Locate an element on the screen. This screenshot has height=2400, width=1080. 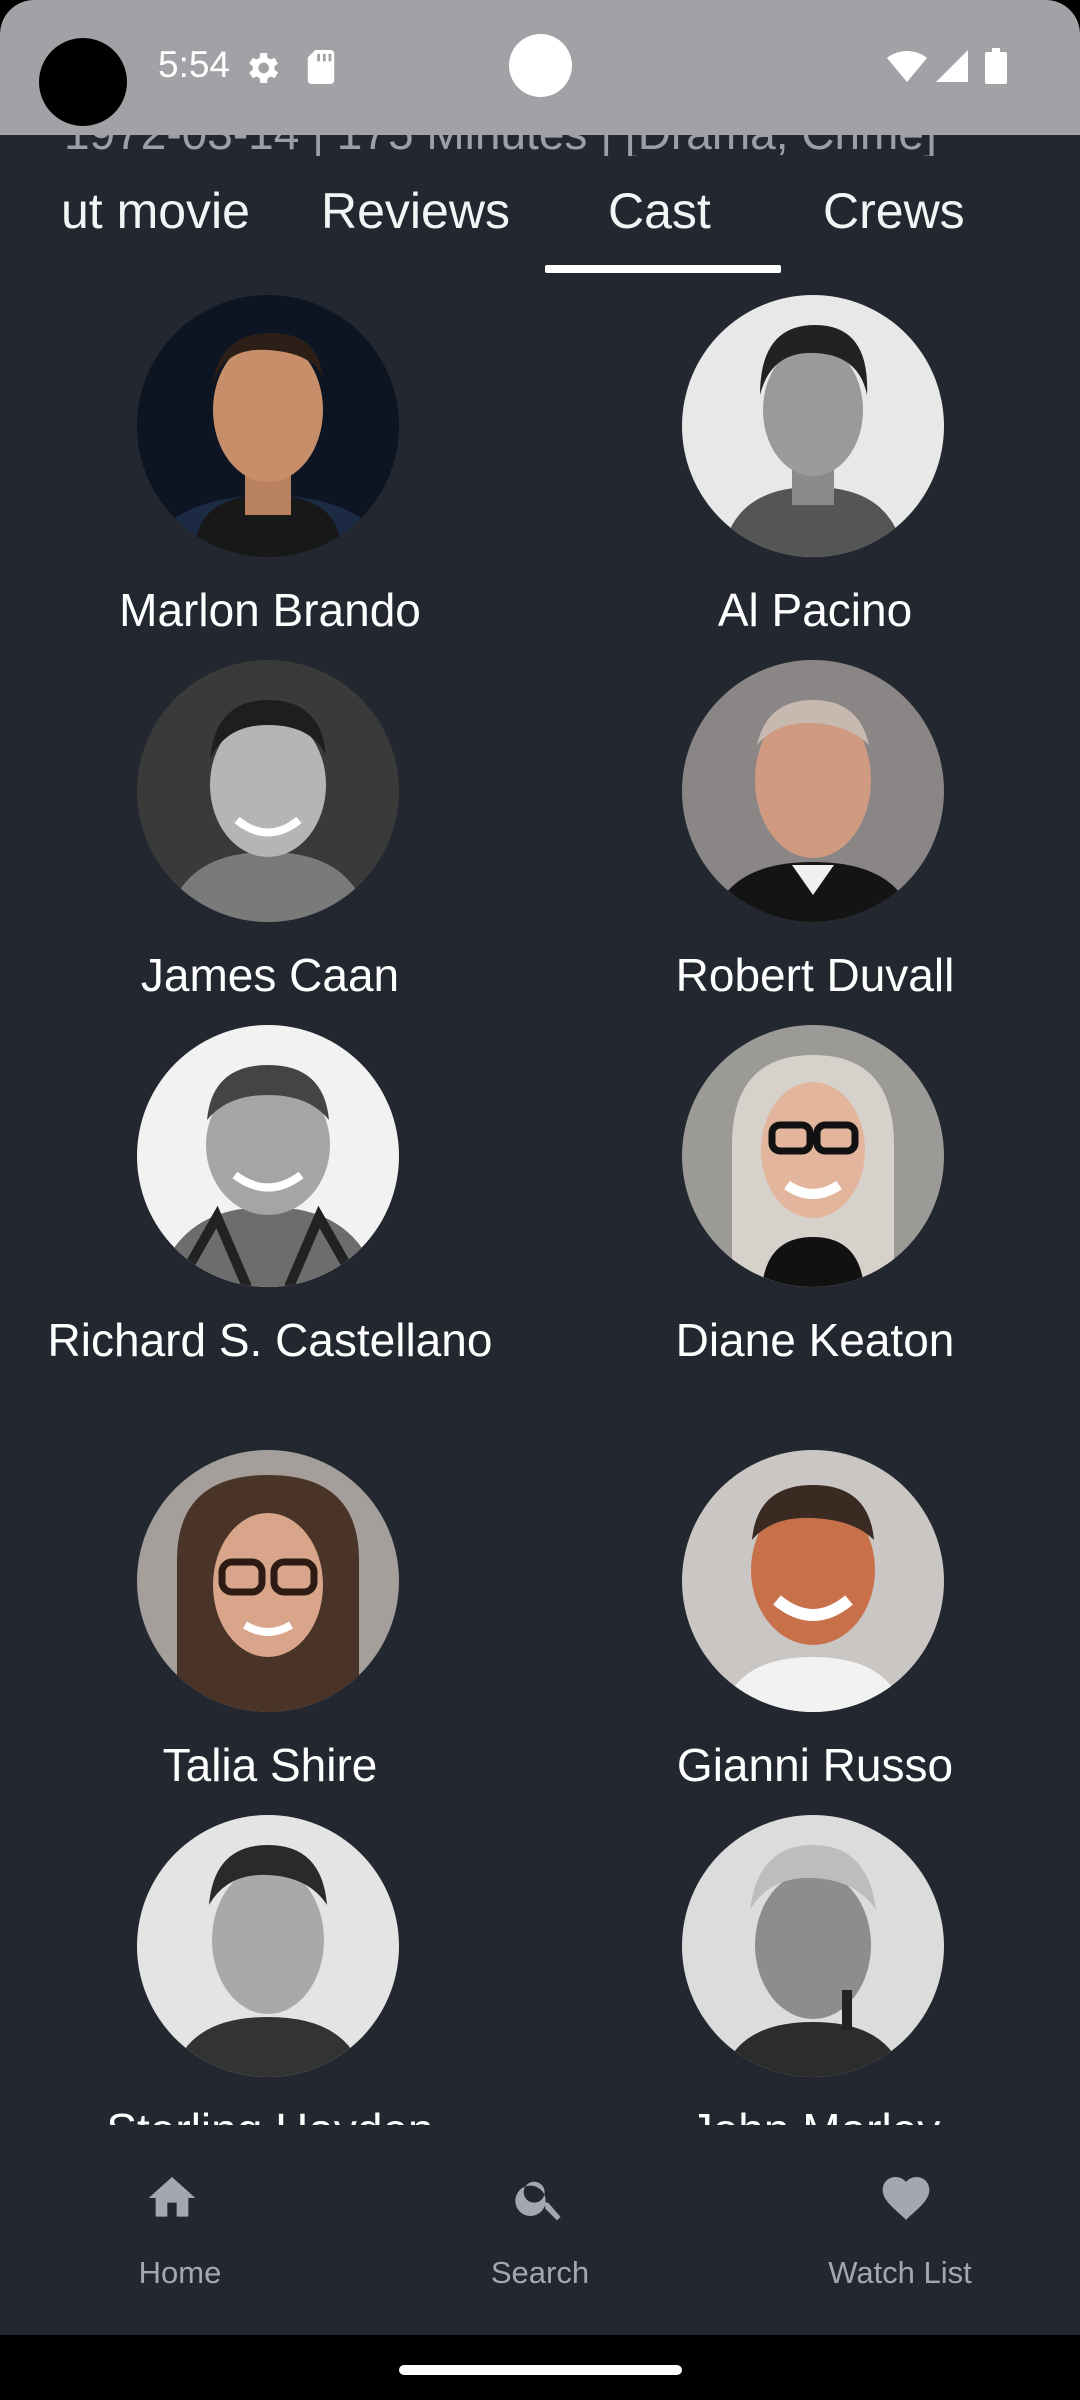
nav-search: Search is located at coordinates (540, 2232).